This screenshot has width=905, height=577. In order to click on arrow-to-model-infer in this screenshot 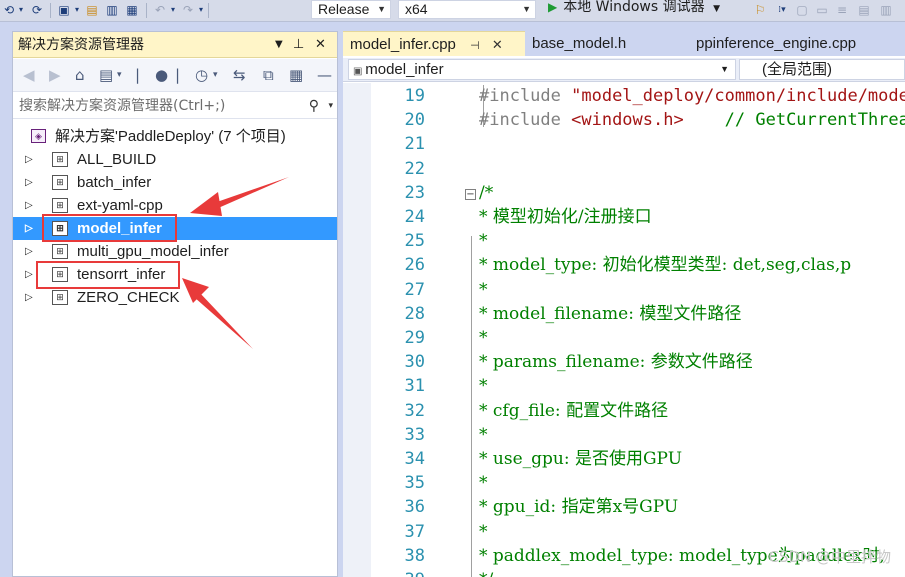, I will do `click(239, 196)`.